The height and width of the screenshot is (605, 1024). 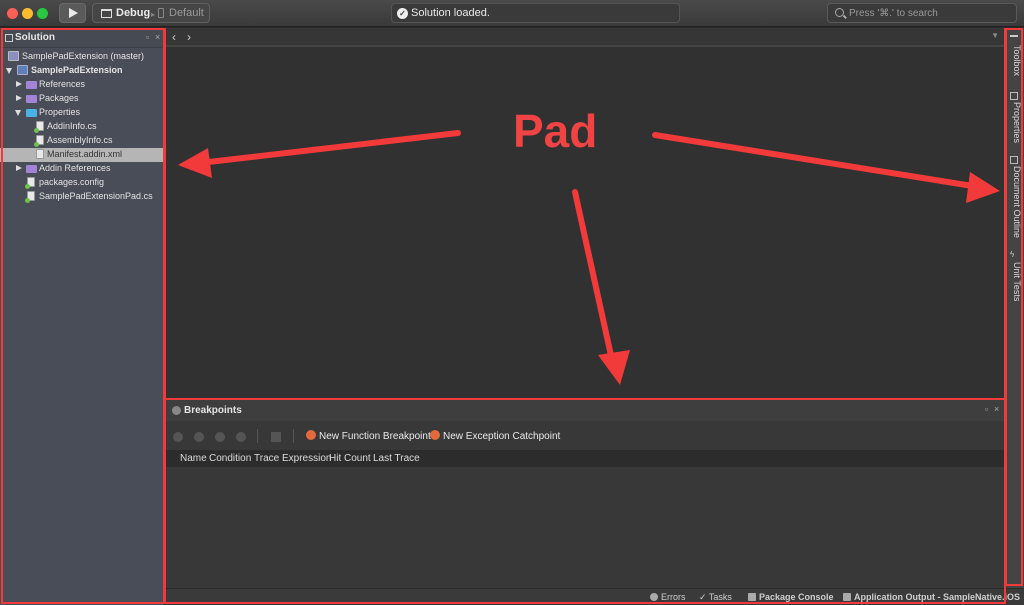 What do you see at coordinates (535, 13) in the screenshot?
I see `status-area: ✓ Solution loaded.` at bounding box center [535, 13].